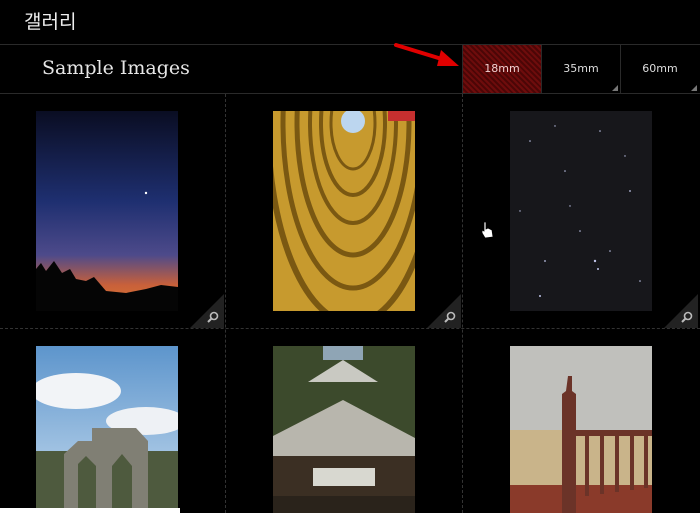 Image resolution: width=700 pixels, height=513 pixels. Describe the element at coordinates (487, 230) in the screenshot. I see `hand-pointer-icon` at that location.